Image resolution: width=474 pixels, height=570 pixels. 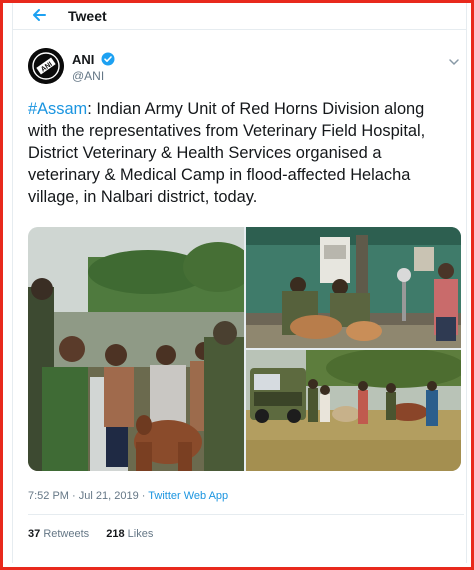 I want to click on stats-divider, so click(x=246, y=514).